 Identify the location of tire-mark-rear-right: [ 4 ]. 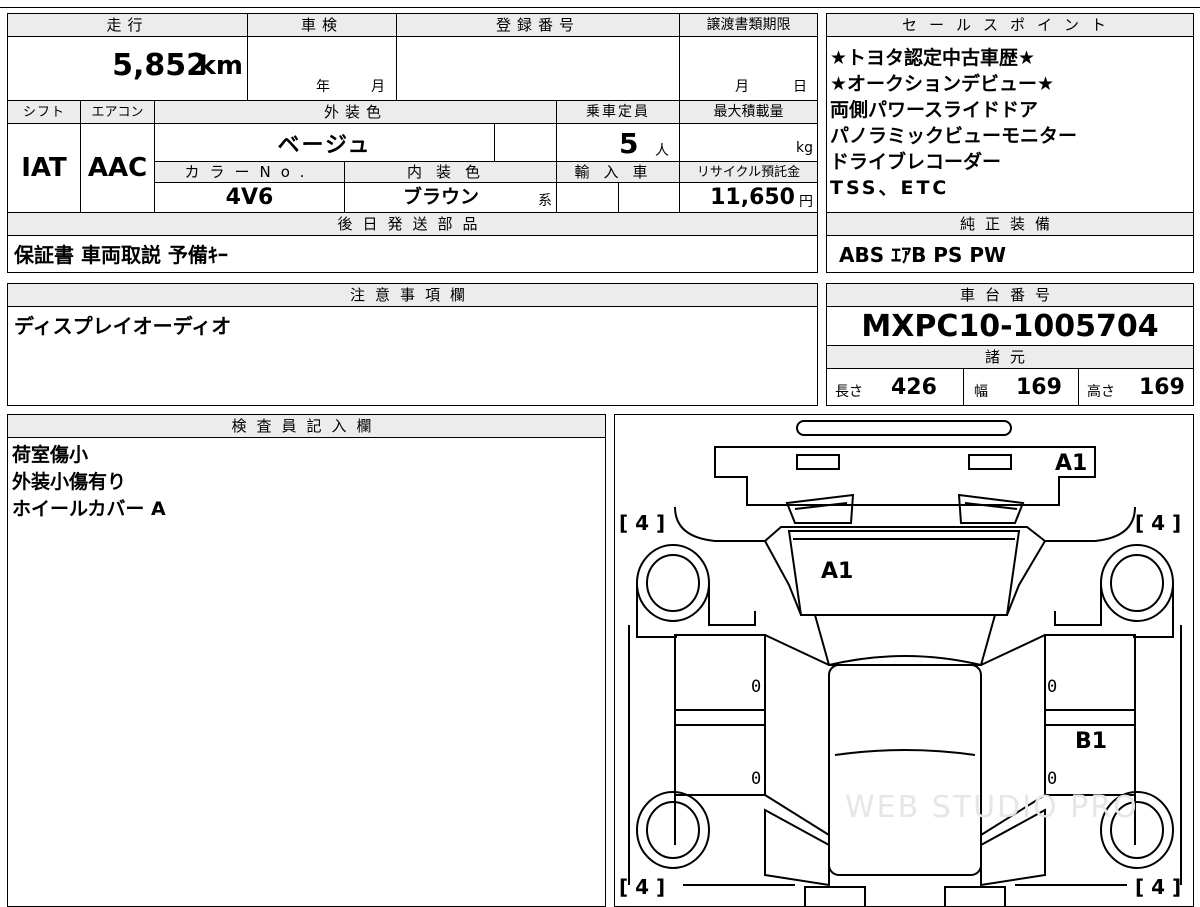
(1158, 887).